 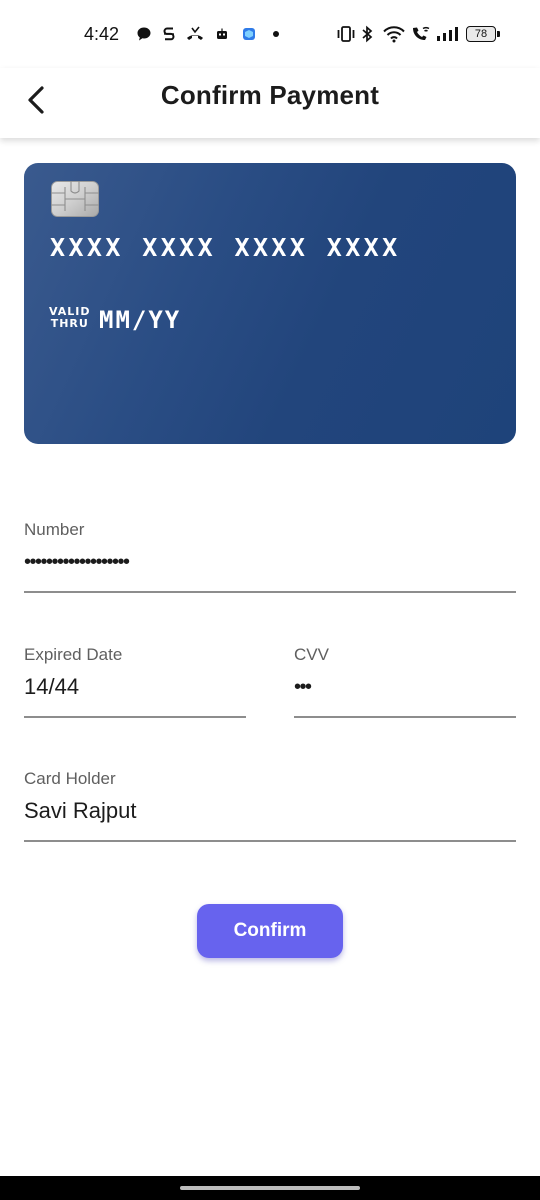 I want to click on page-title: Confirm Payment, so click(x=270, y=95).